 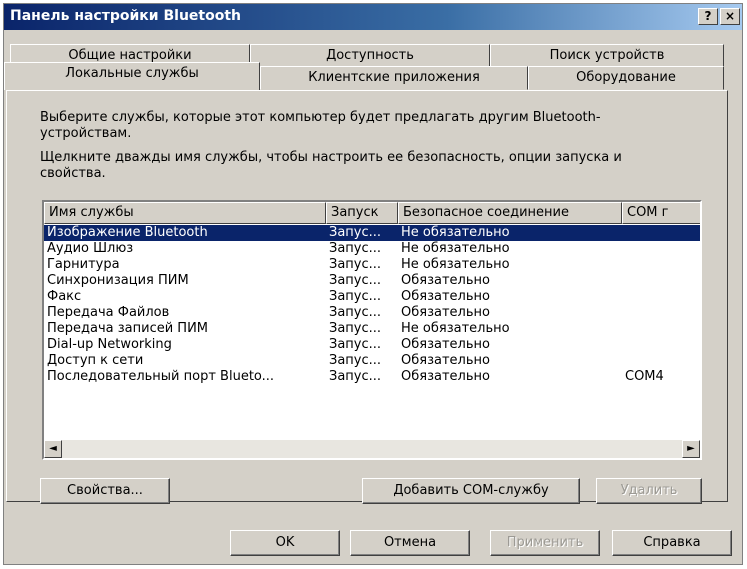 I want to click on column-service-name: Имя службы, so click(x=185, y=213).